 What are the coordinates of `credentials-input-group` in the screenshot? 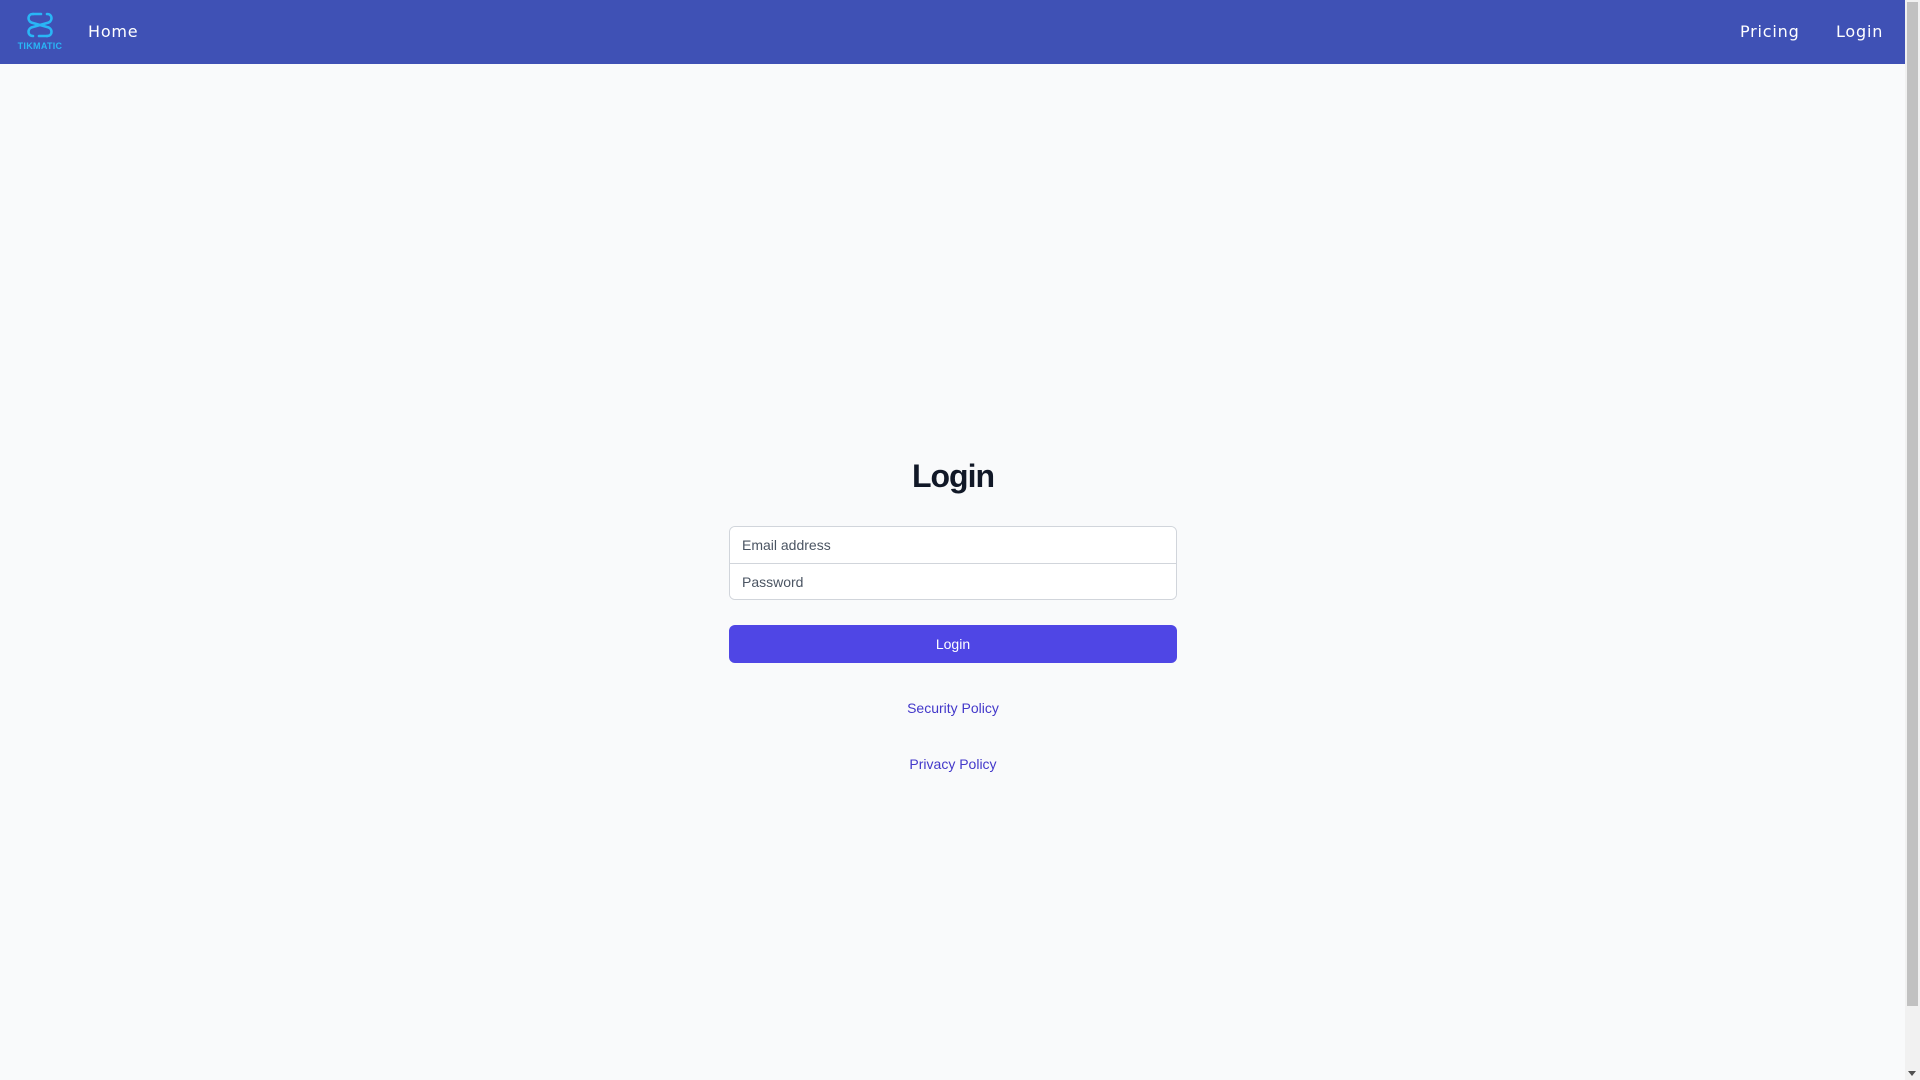 It's located at (953, 563).